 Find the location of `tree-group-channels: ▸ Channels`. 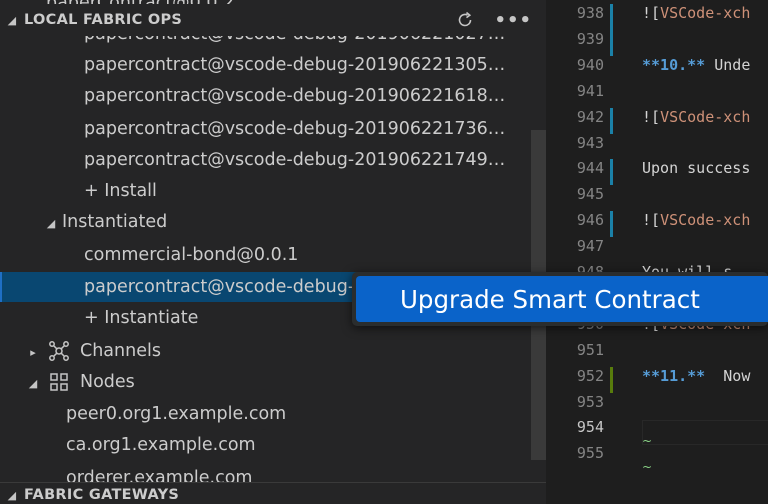

tree-group-channels: ▸ Channels is located at coordinates (273, 351).